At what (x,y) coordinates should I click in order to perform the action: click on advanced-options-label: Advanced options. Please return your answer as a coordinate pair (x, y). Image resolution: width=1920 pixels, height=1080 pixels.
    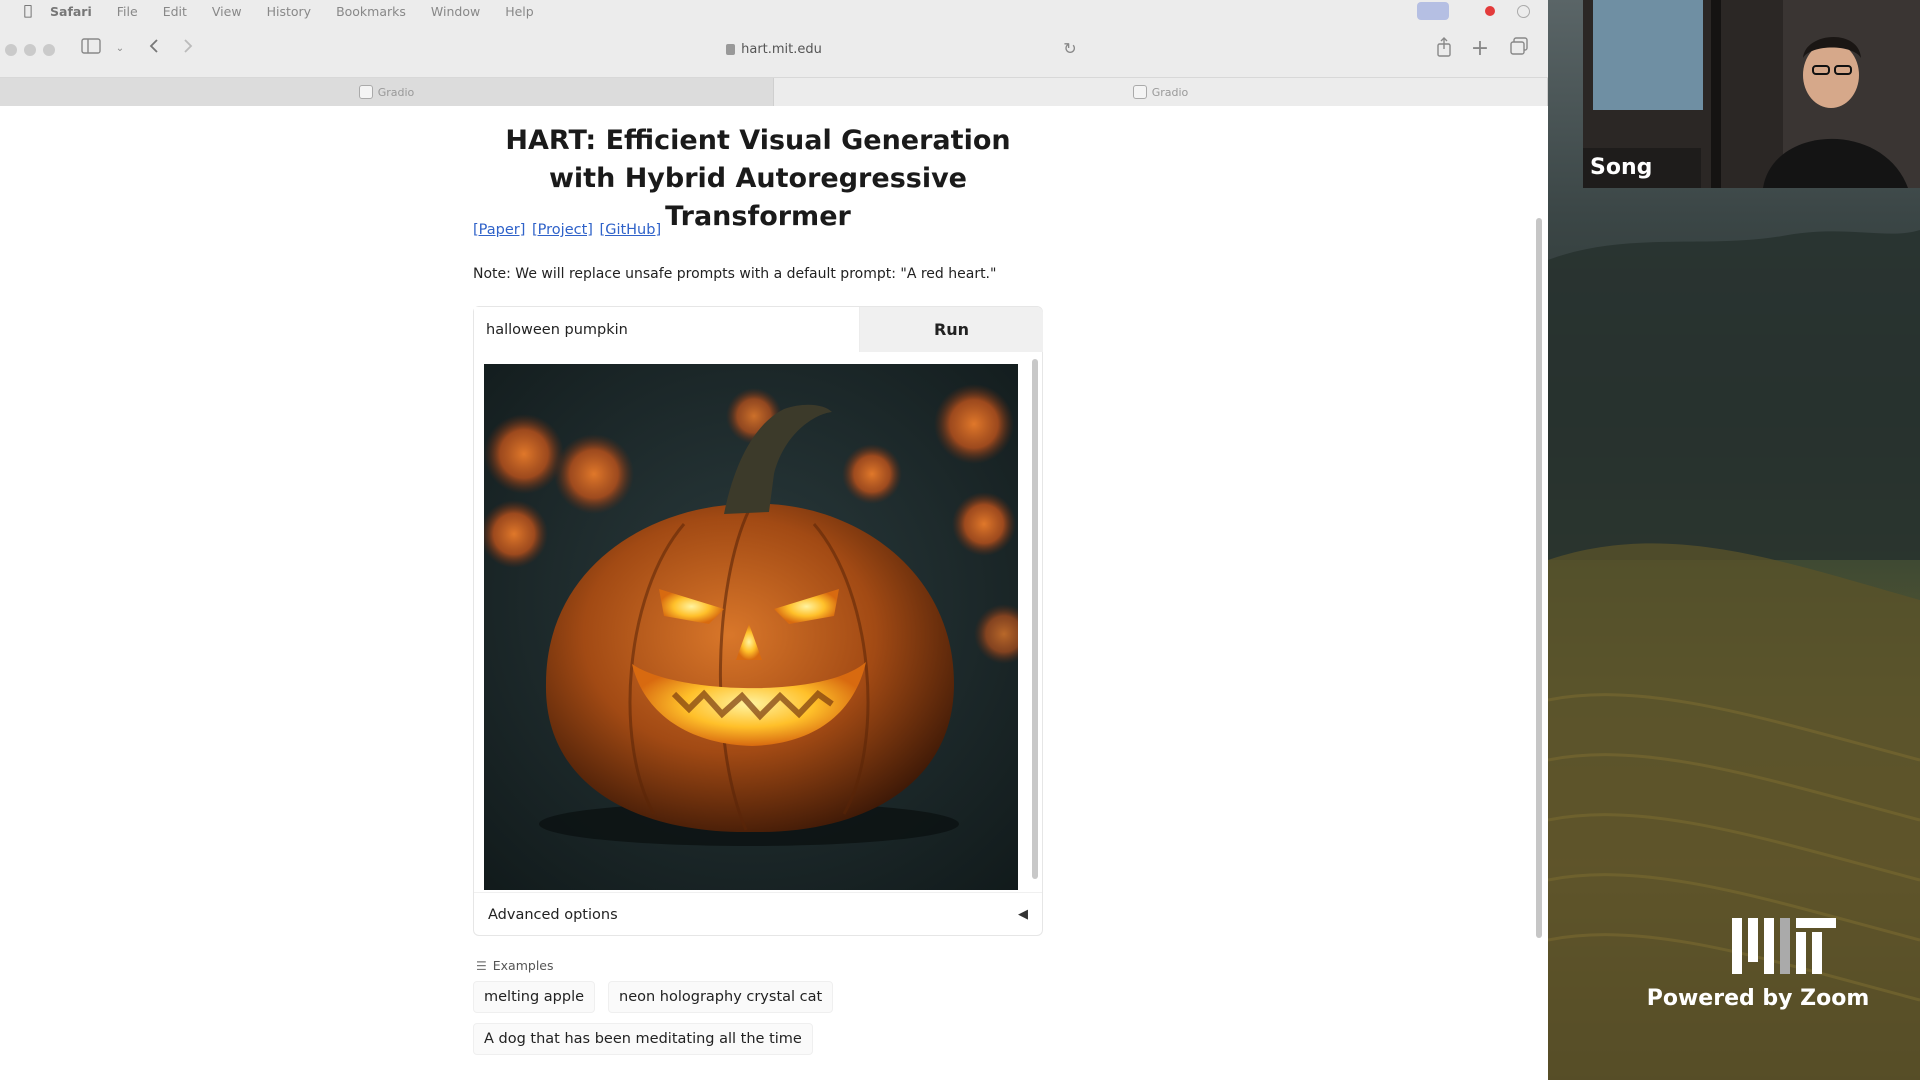
    Looking at the image, I should click on (553, 914).